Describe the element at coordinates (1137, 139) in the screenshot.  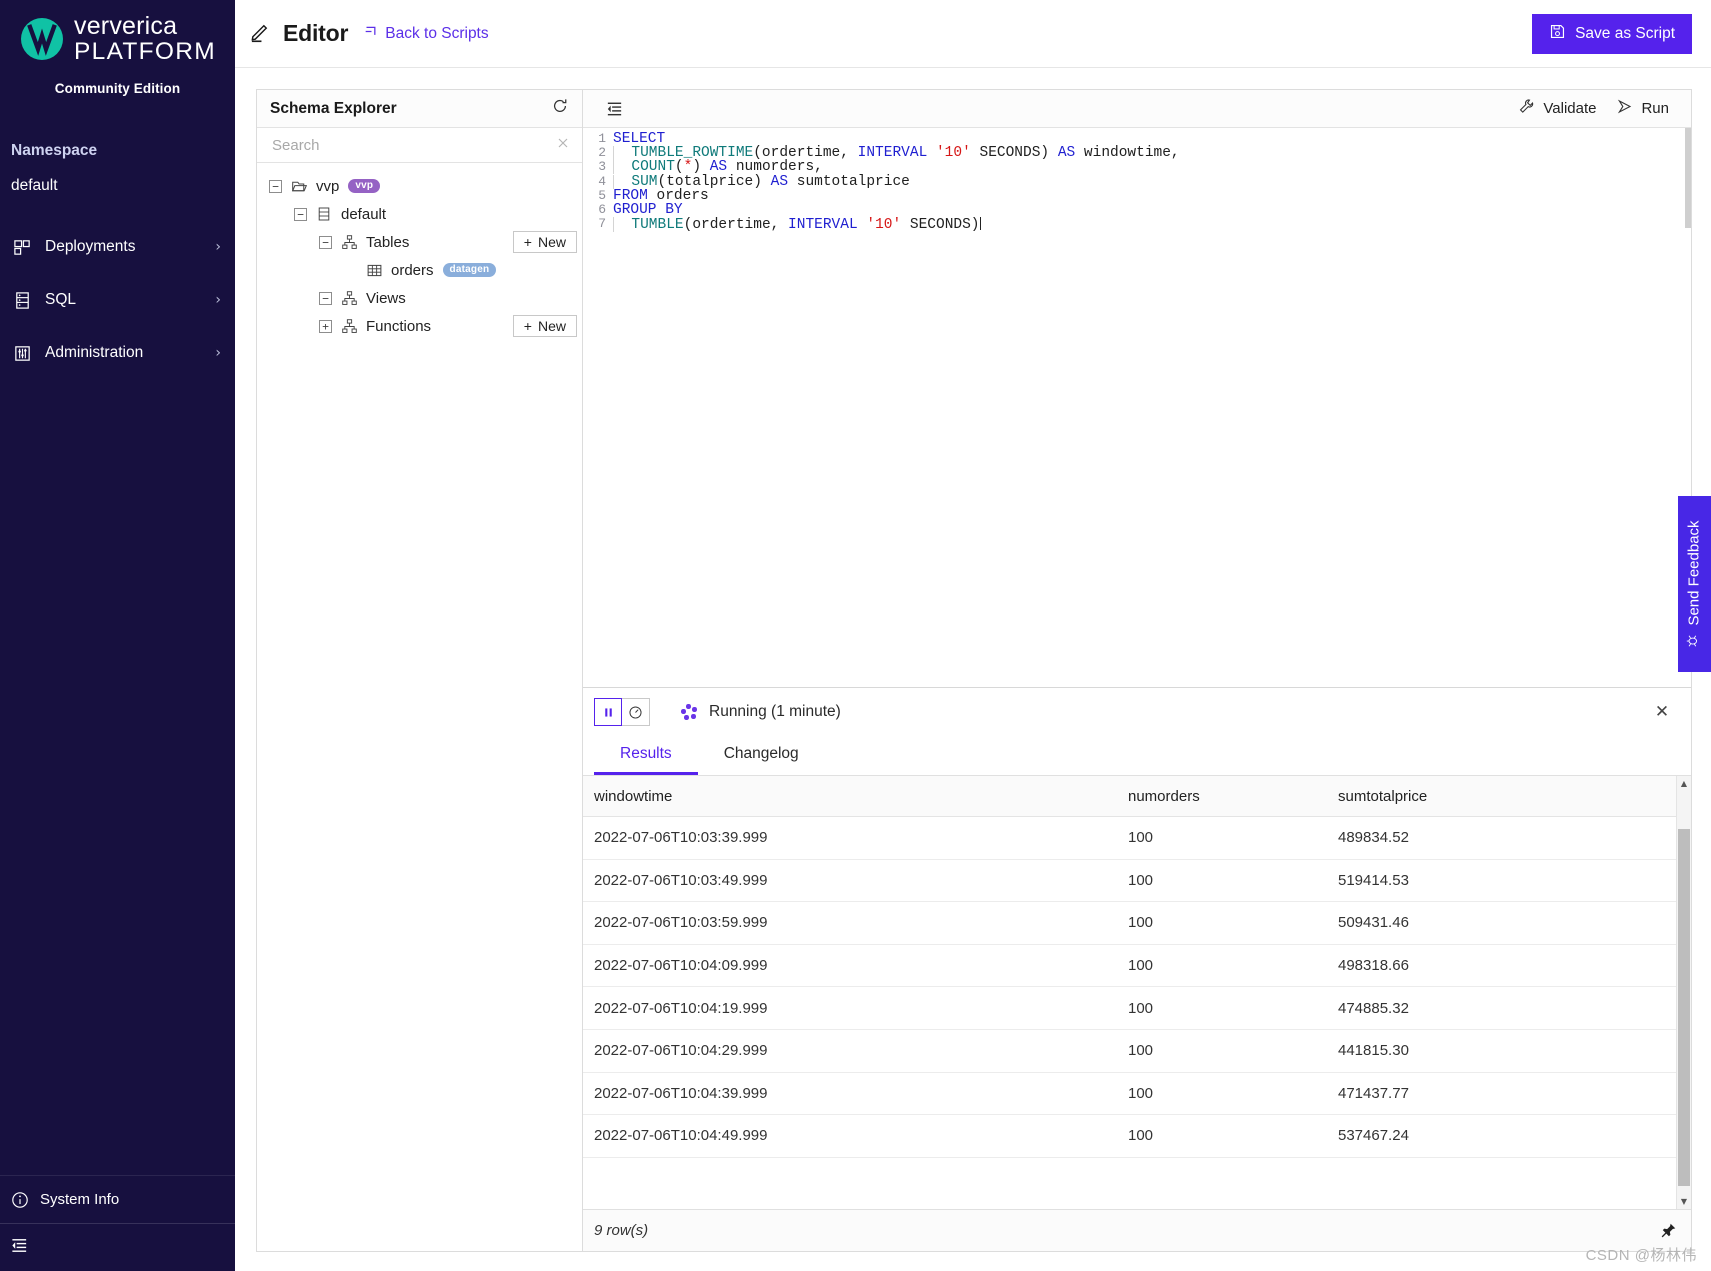
I see `code-line: 1 SELECT` at that location.